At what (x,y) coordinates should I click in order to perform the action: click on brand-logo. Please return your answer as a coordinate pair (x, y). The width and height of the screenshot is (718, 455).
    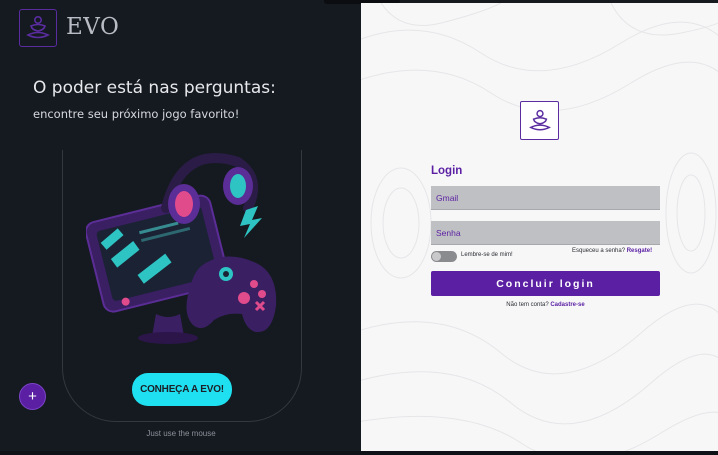
    Looking at the image, I should click on (38, 28).